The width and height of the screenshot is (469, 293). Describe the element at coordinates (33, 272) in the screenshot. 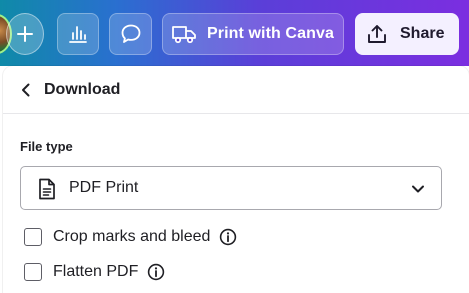

I see `flatten-pdf-checkbox` at that location.